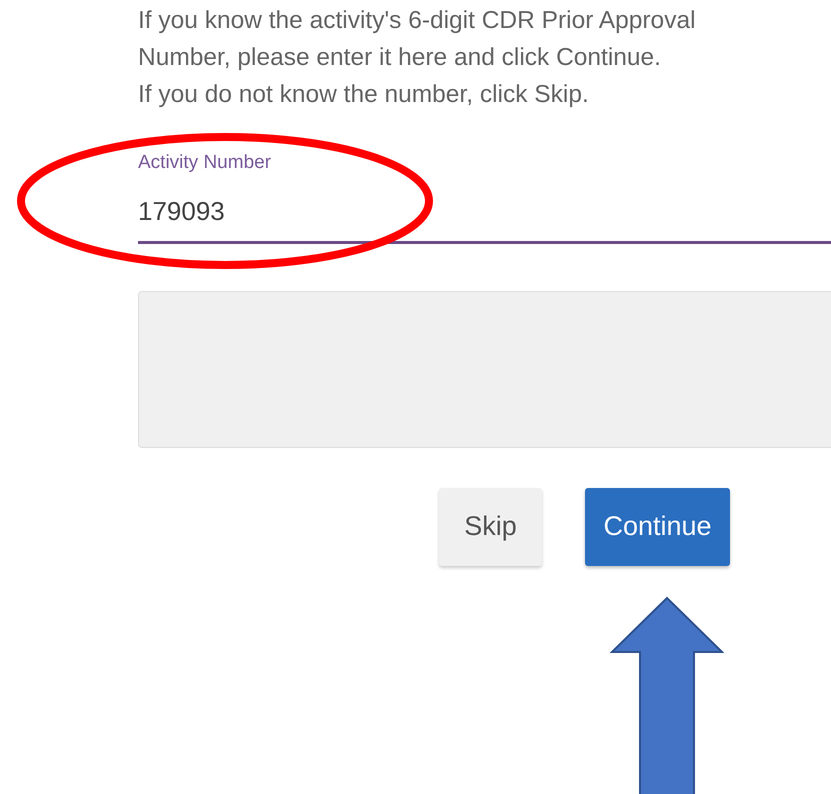 The height and width of the screenshot is (794, 831). Describe the element at coordinates (205, 163) in the screenshot. I see `field-label: Activity Number` at that location.